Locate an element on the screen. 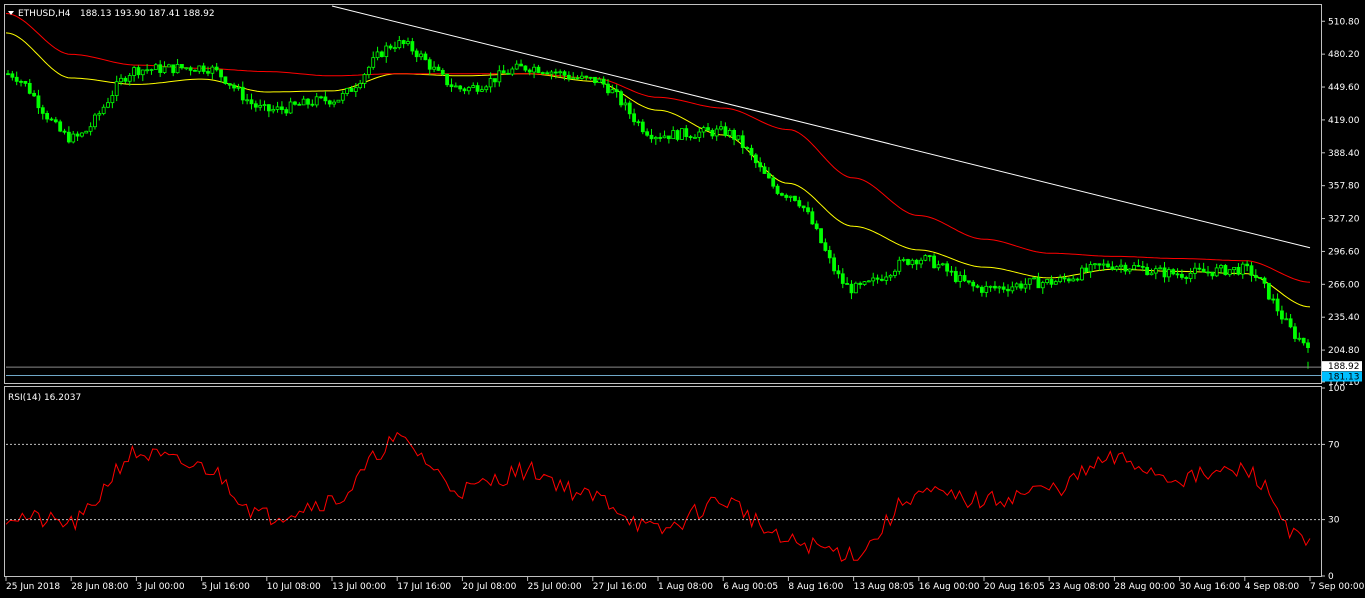  price-tick-label: 266.00 is located at coordinates (1344, 285).